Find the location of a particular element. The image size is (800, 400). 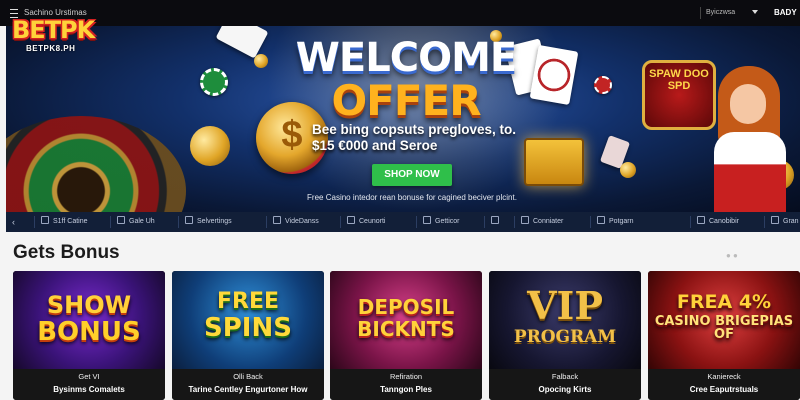

promo-tag: Get VI is located at coordinates (89, 376).